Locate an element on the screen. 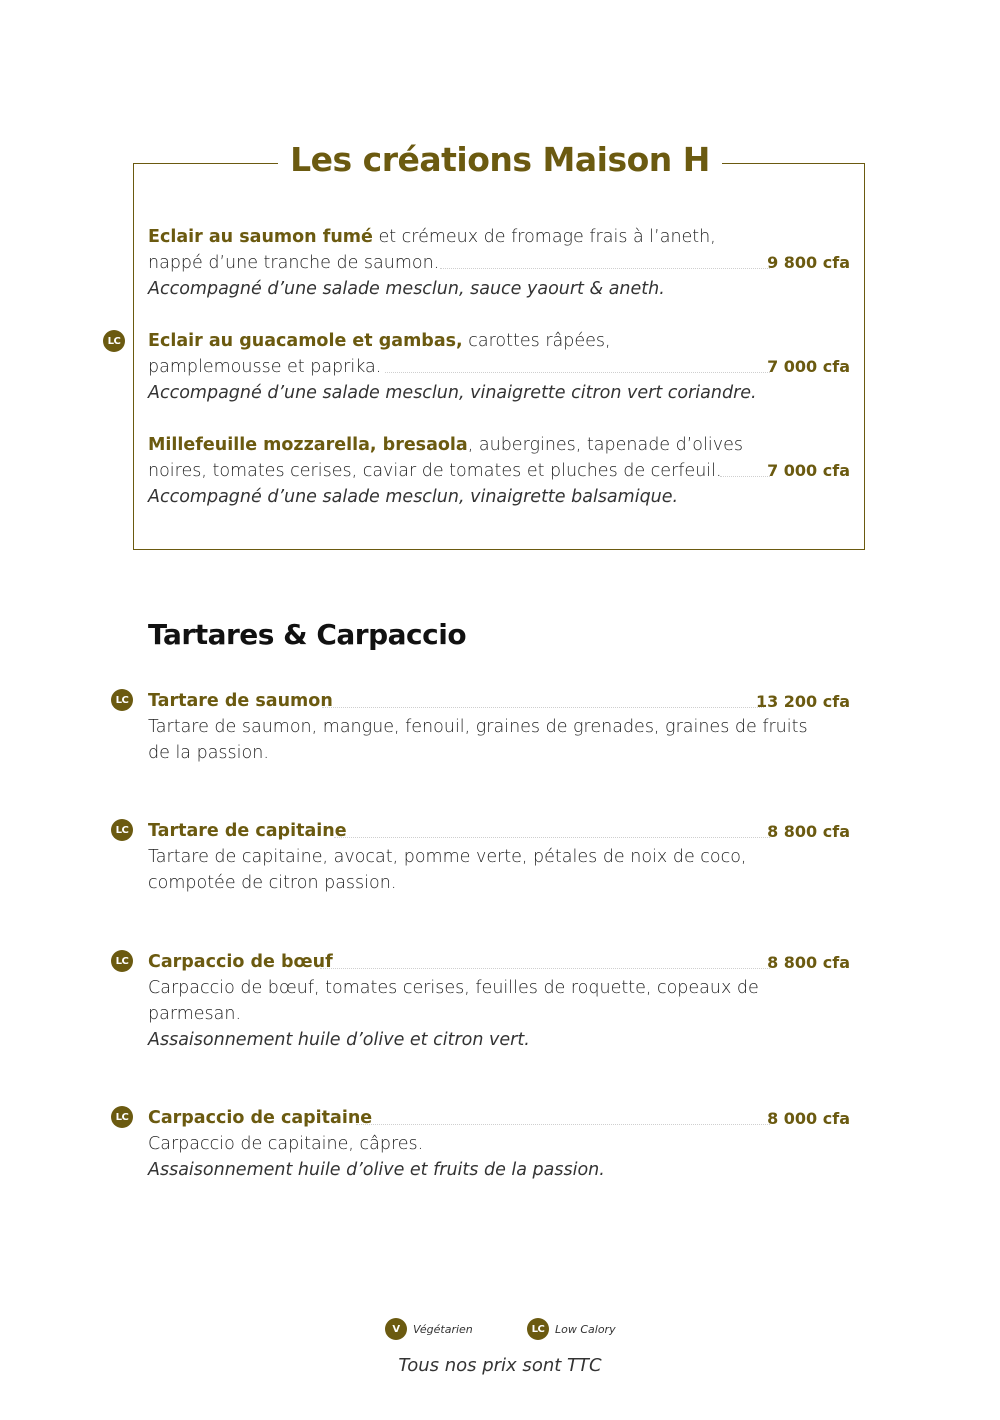  dish-desc-line: Carpaccio de capitaine, câpres. is located at coordinates (286, 1144).